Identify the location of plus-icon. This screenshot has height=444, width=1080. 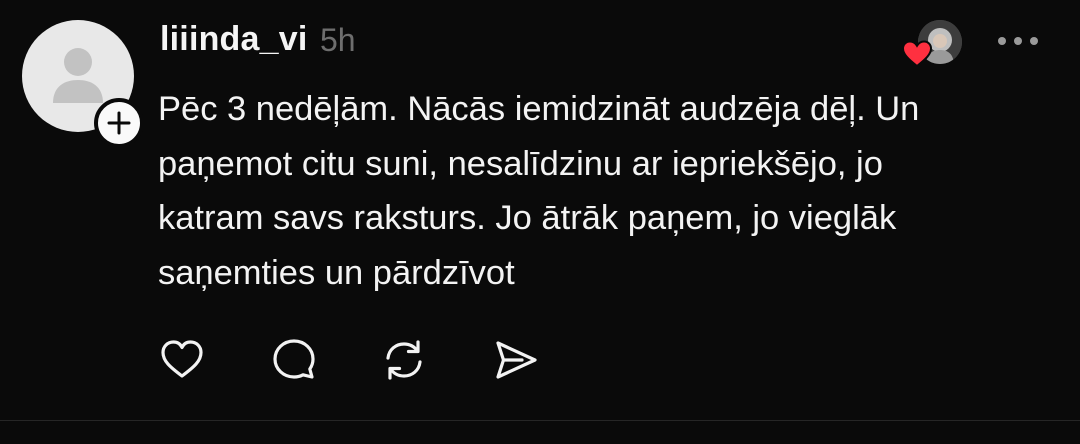
(119, 123).